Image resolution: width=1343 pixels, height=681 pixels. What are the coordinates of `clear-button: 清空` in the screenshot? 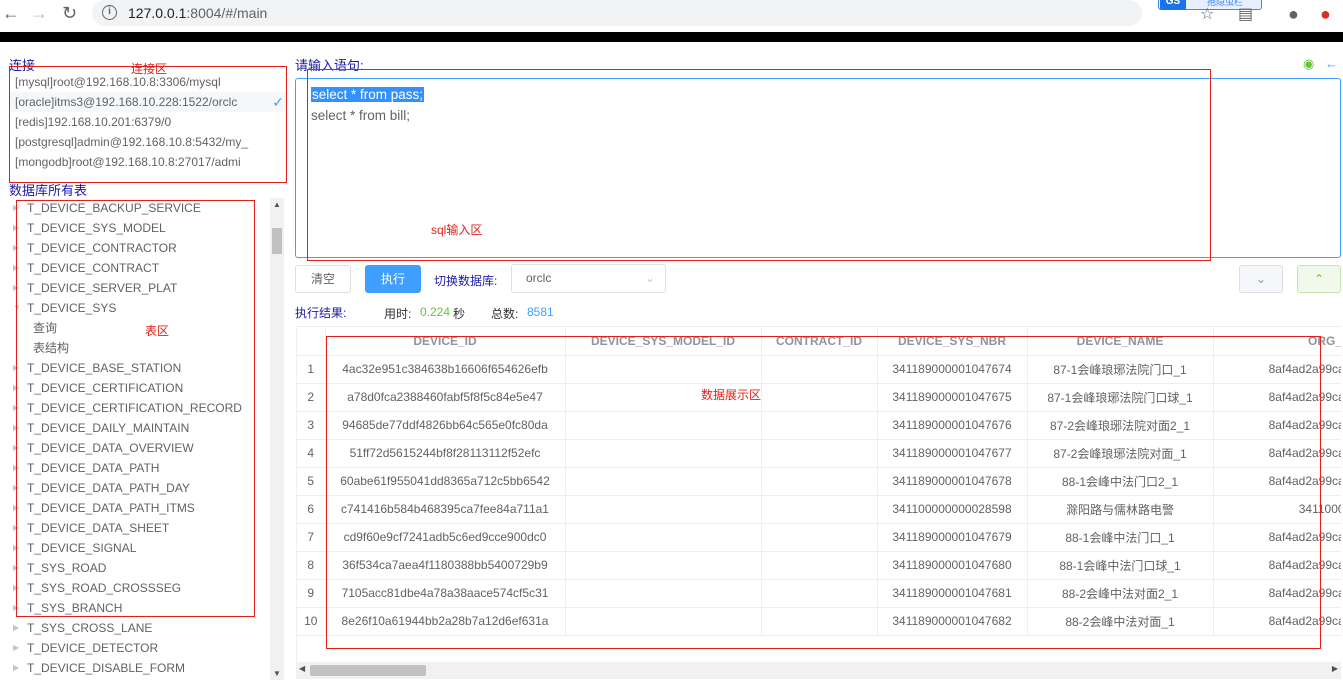 It's located at (323, 279).